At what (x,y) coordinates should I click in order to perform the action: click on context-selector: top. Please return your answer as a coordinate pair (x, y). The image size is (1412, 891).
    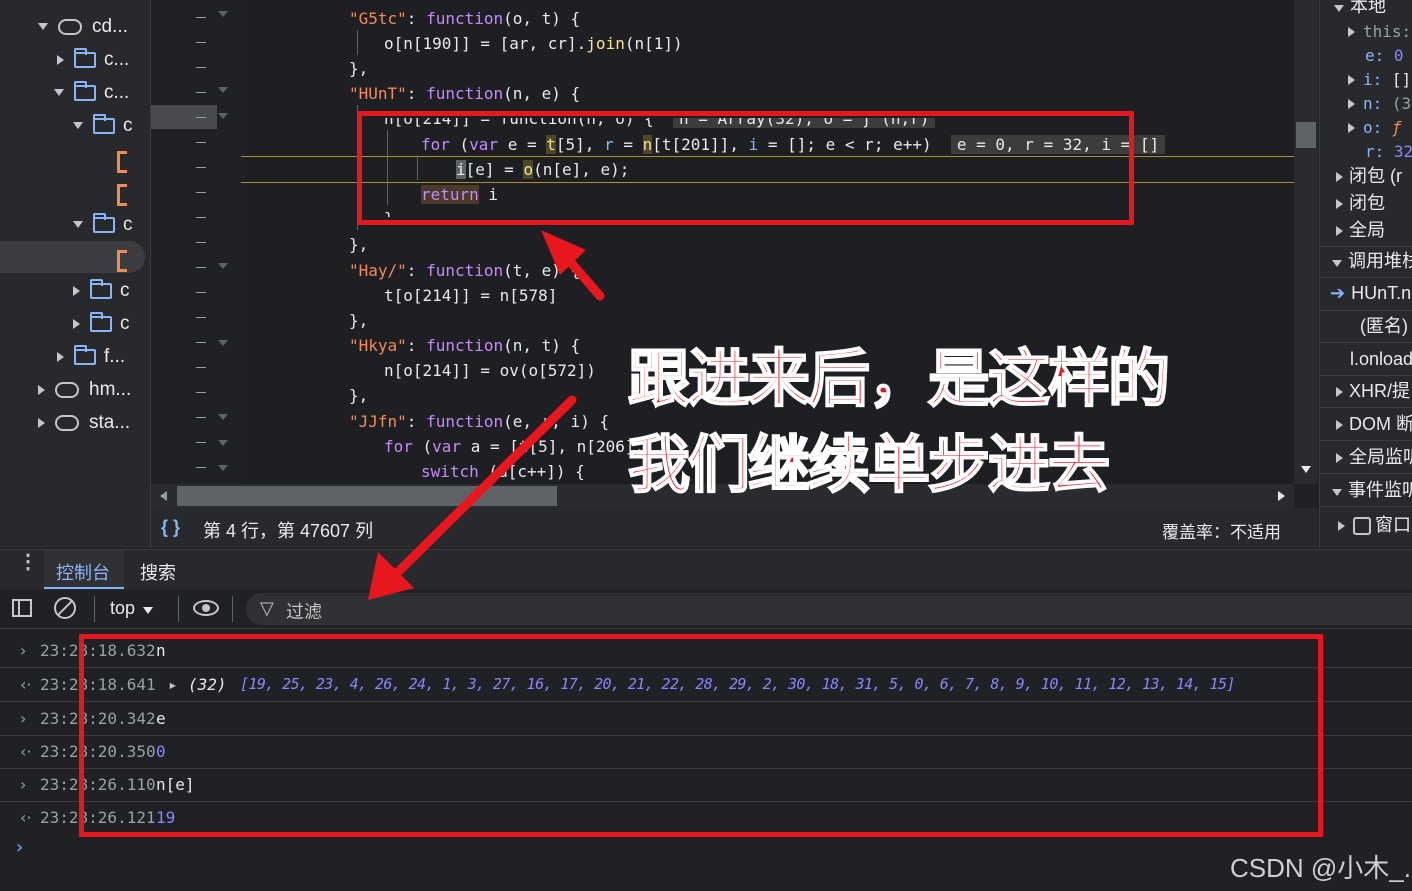
    Looking at the image, I should click on (132, 608).